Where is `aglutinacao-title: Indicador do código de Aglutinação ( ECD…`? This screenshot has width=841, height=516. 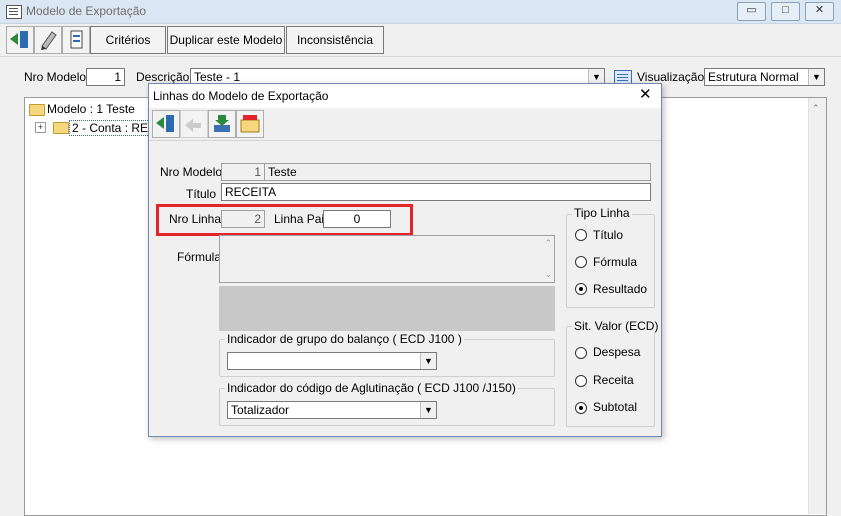
aglutinacao-title: Indicador do código de Aglutinação ( ECD… is located at coordinates (371, 388).